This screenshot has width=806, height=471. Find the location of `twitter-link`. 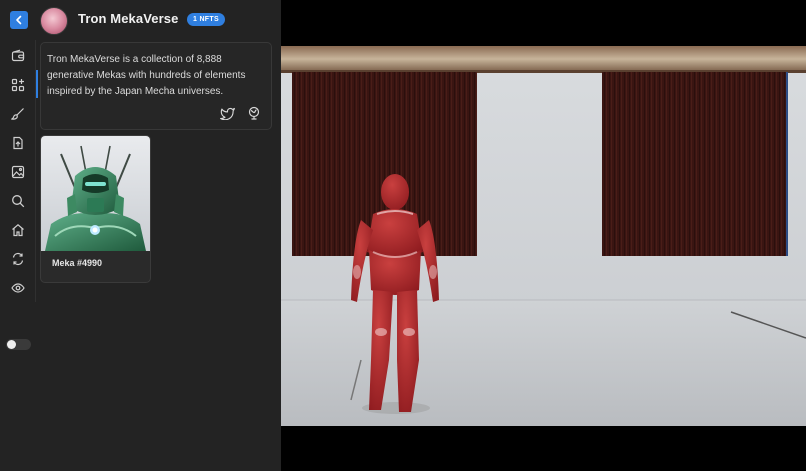

twitter-link is located at coordinates (227, 113).